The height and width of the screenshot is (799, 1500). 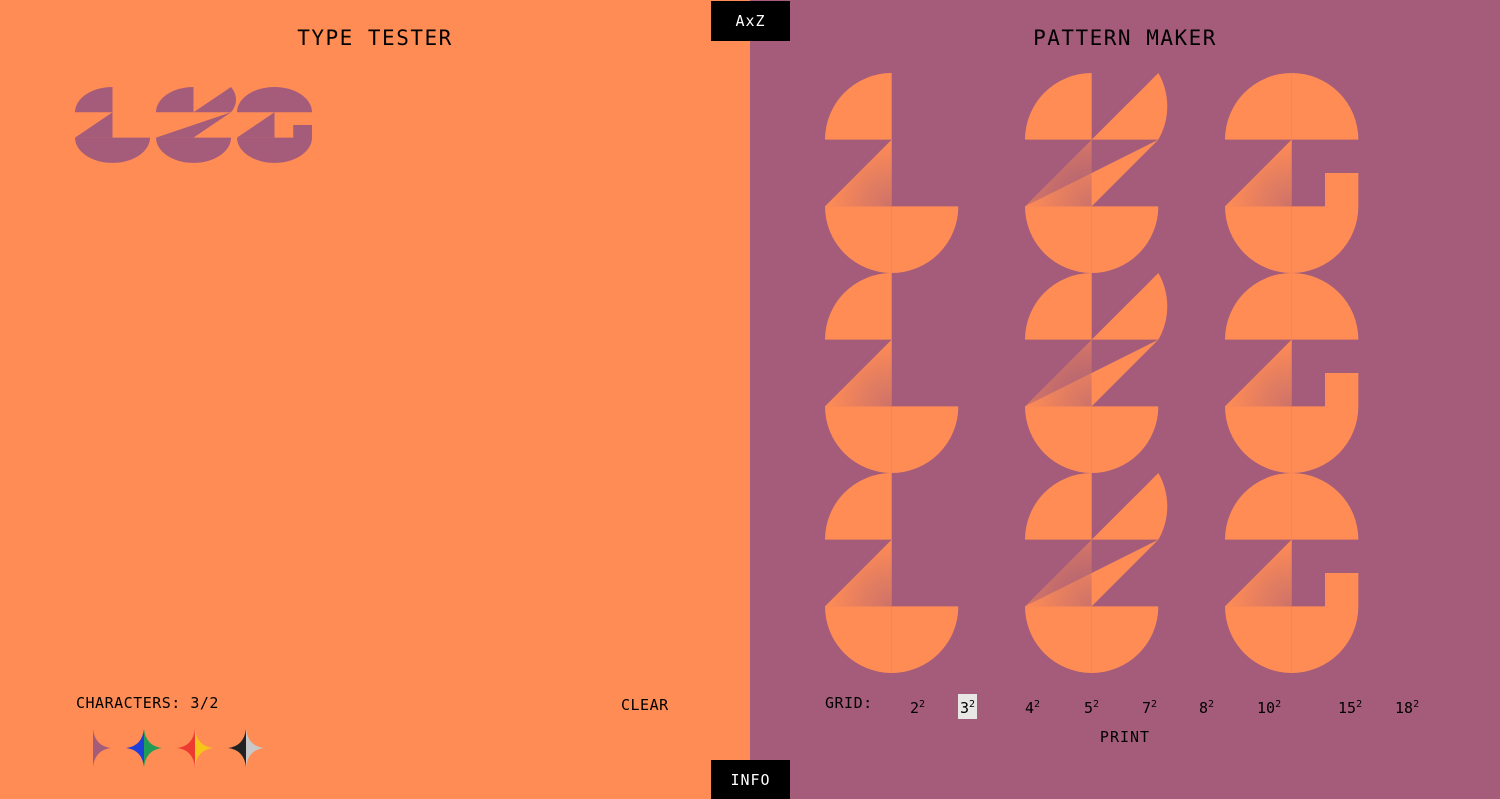 What do you see at coordinates (375, 38) in the screenshot?
I see `type-tester-title: TYPE TESTER` at bounding box center [375, 38].